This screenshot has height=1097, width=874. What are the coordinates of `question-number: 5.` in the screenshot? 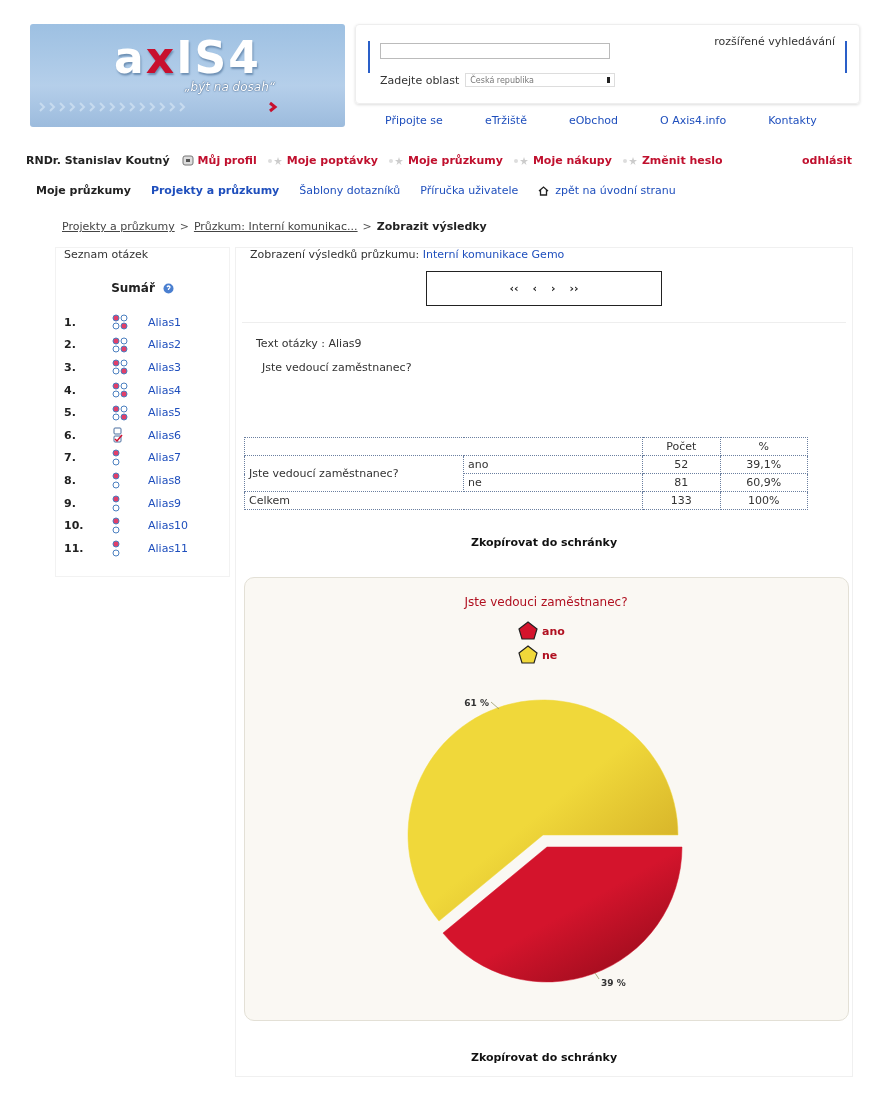 It's located at (70, 413).